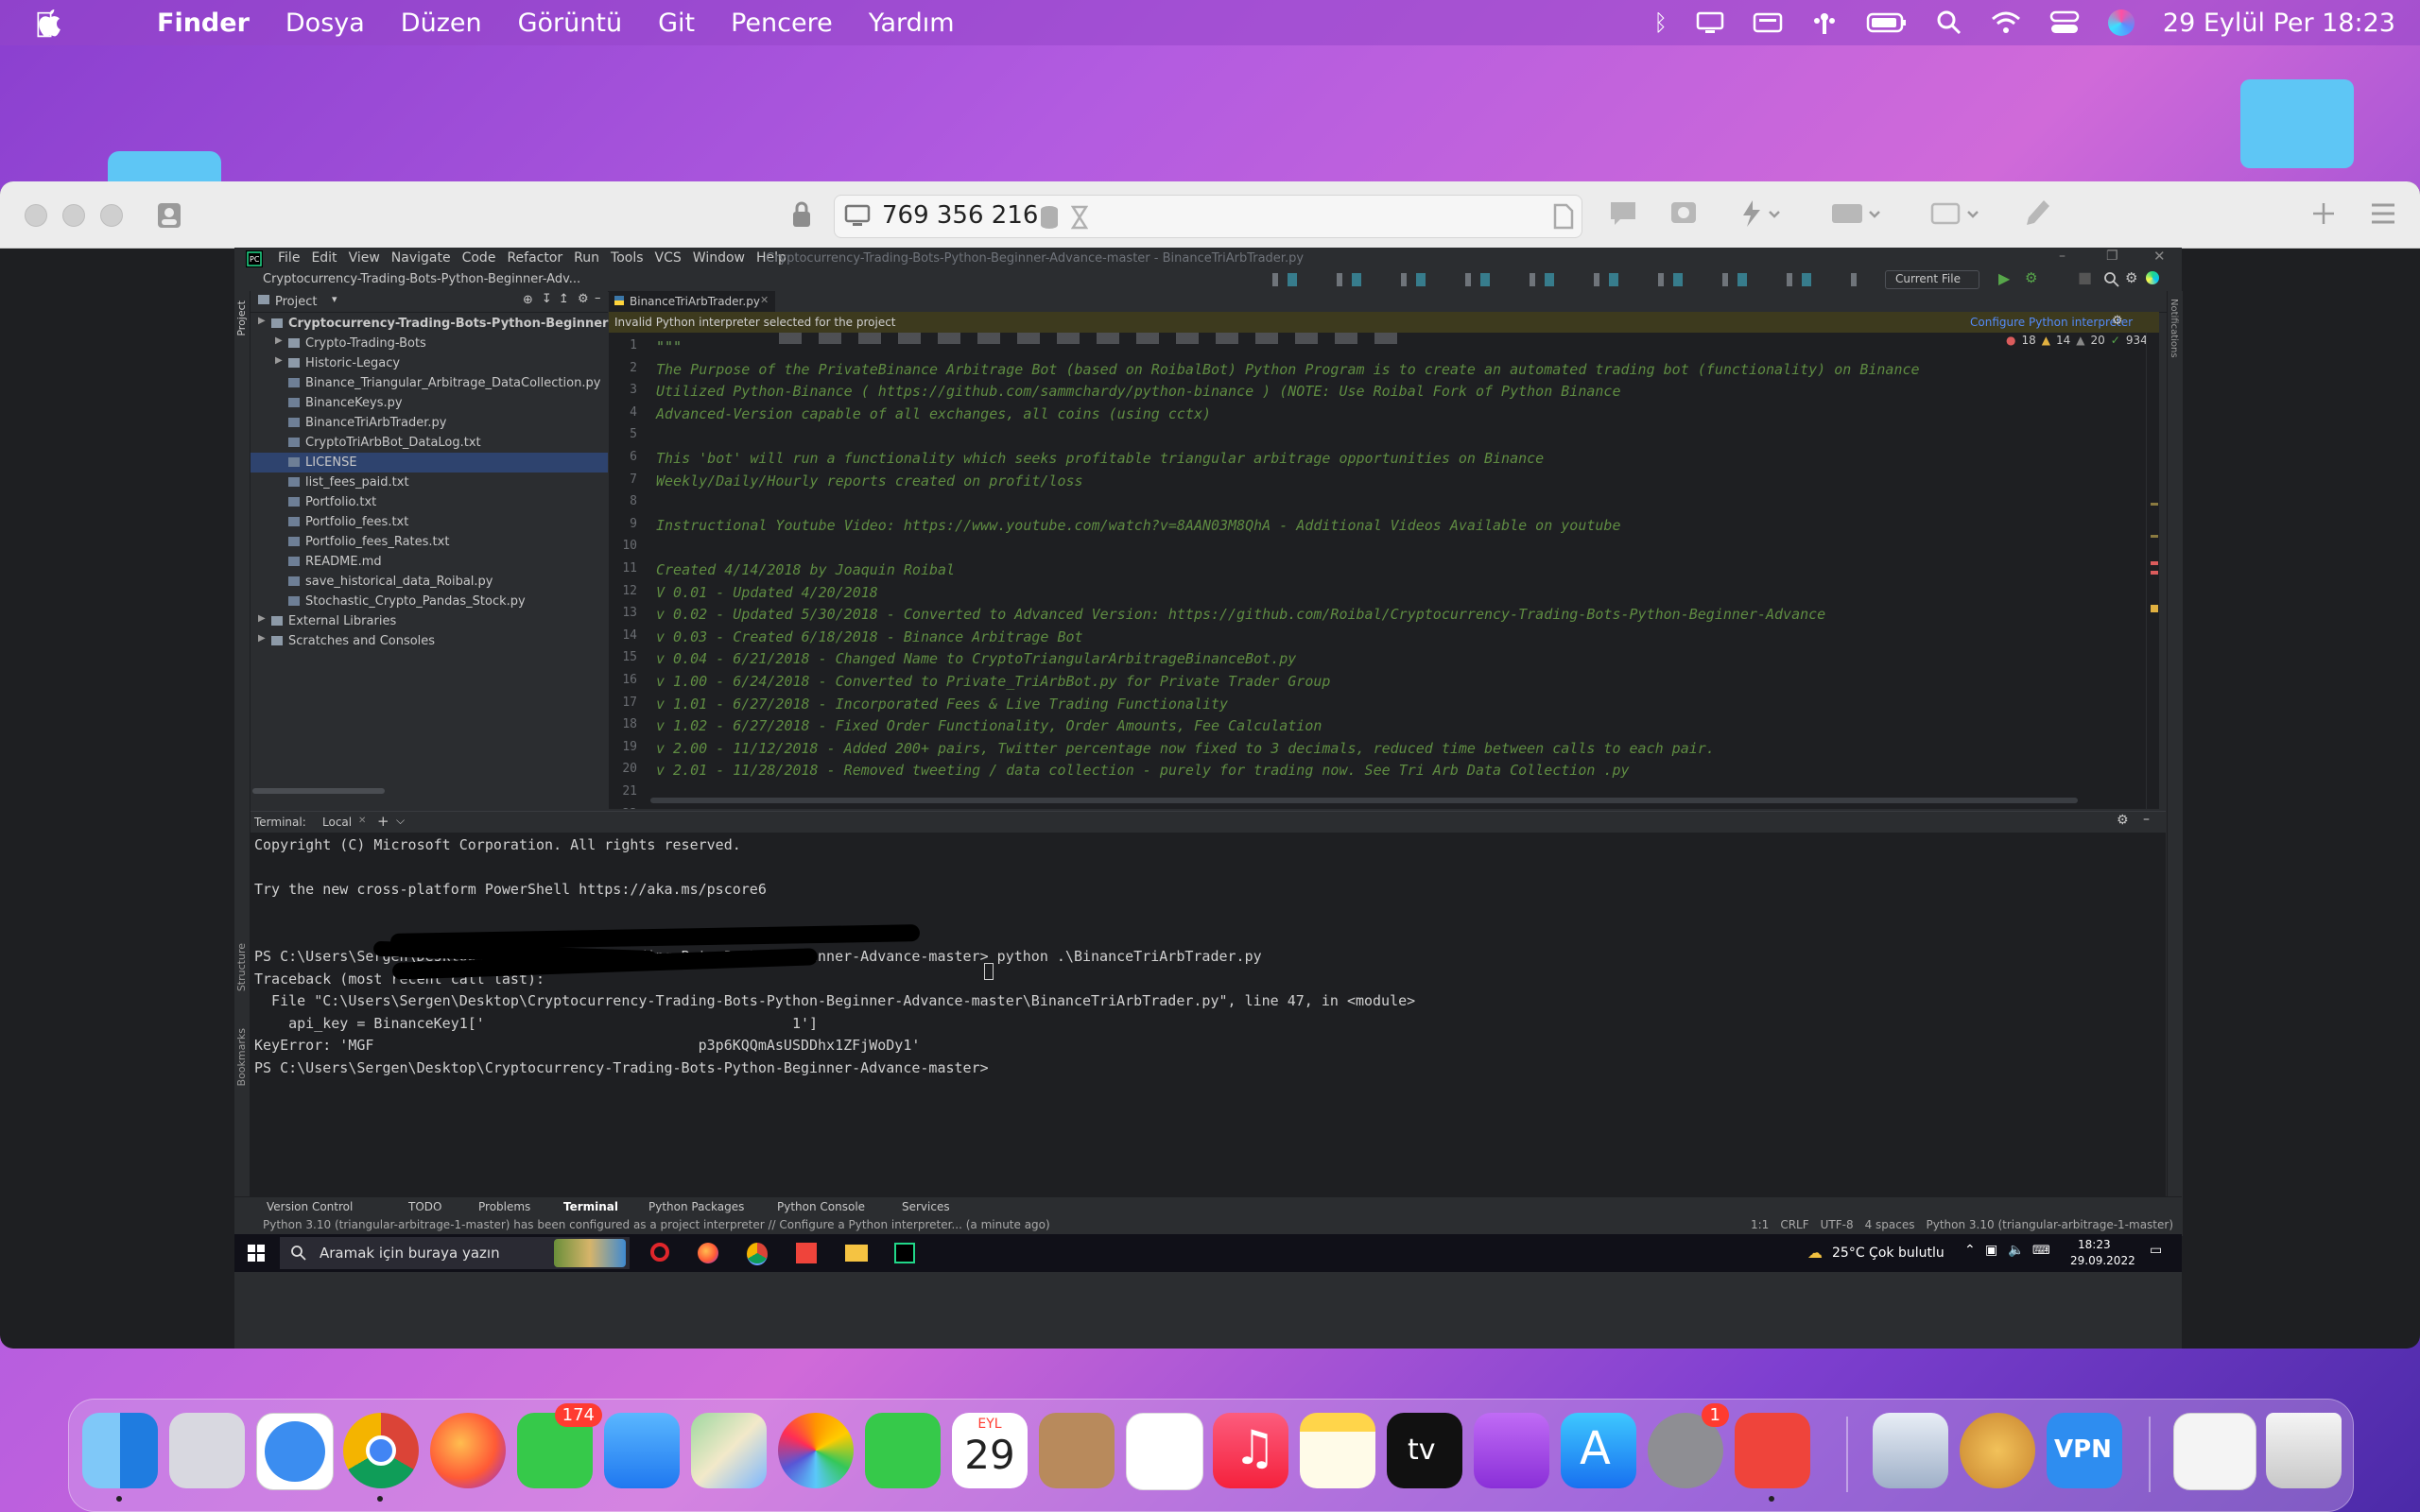 This screenshot has height=1512, width=2420. I want to click on siri-icon, so click(2121, 22).